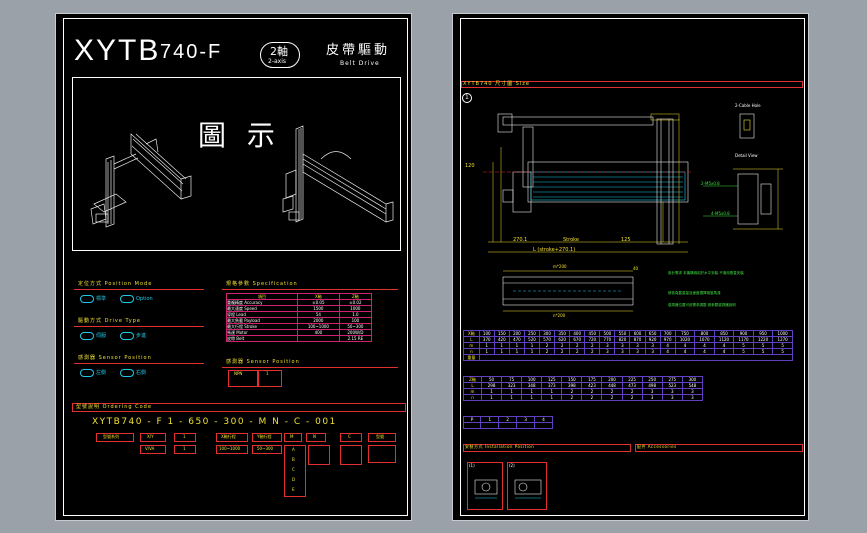  What do you see at coordinates (665, 179) in the screenshot?
I see `end-view-drawing` at bounding box center [665, 179].